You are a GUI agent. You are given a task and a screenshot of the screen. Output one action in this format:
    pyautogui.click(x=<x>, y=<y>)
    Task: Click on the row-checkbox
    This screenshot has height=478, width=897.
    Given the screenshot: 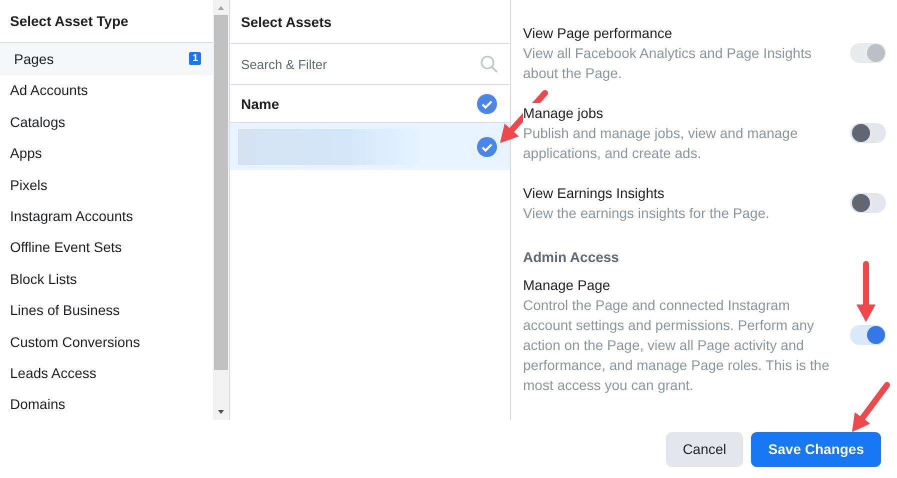 What is the action you would take?
    pyautogui.click(x=487, y=146)
    